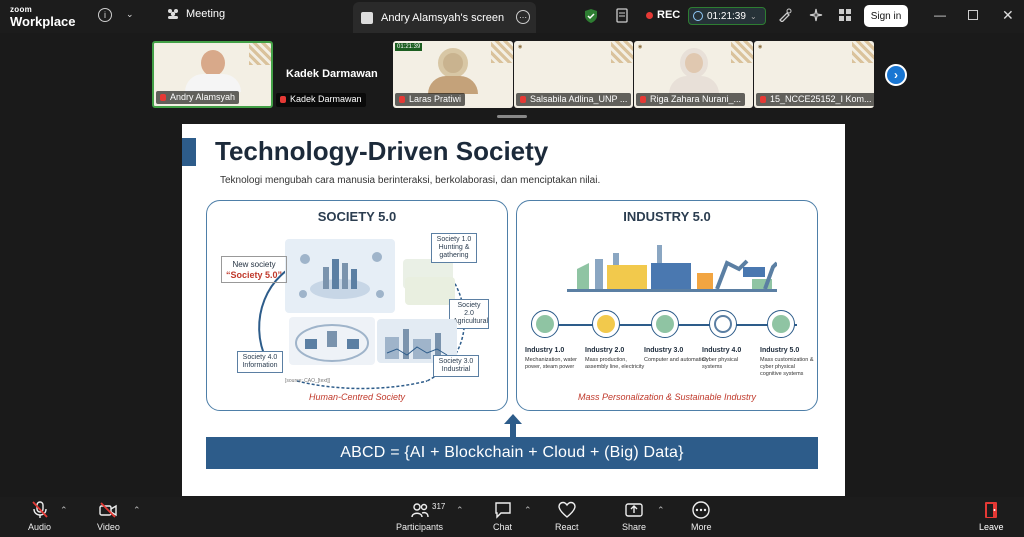 This screenshot has width=1024, height=537. What do you see at coordinates (567, 509) in the screenshot?
I see `heart-icon` at bounding box center [567, 509].